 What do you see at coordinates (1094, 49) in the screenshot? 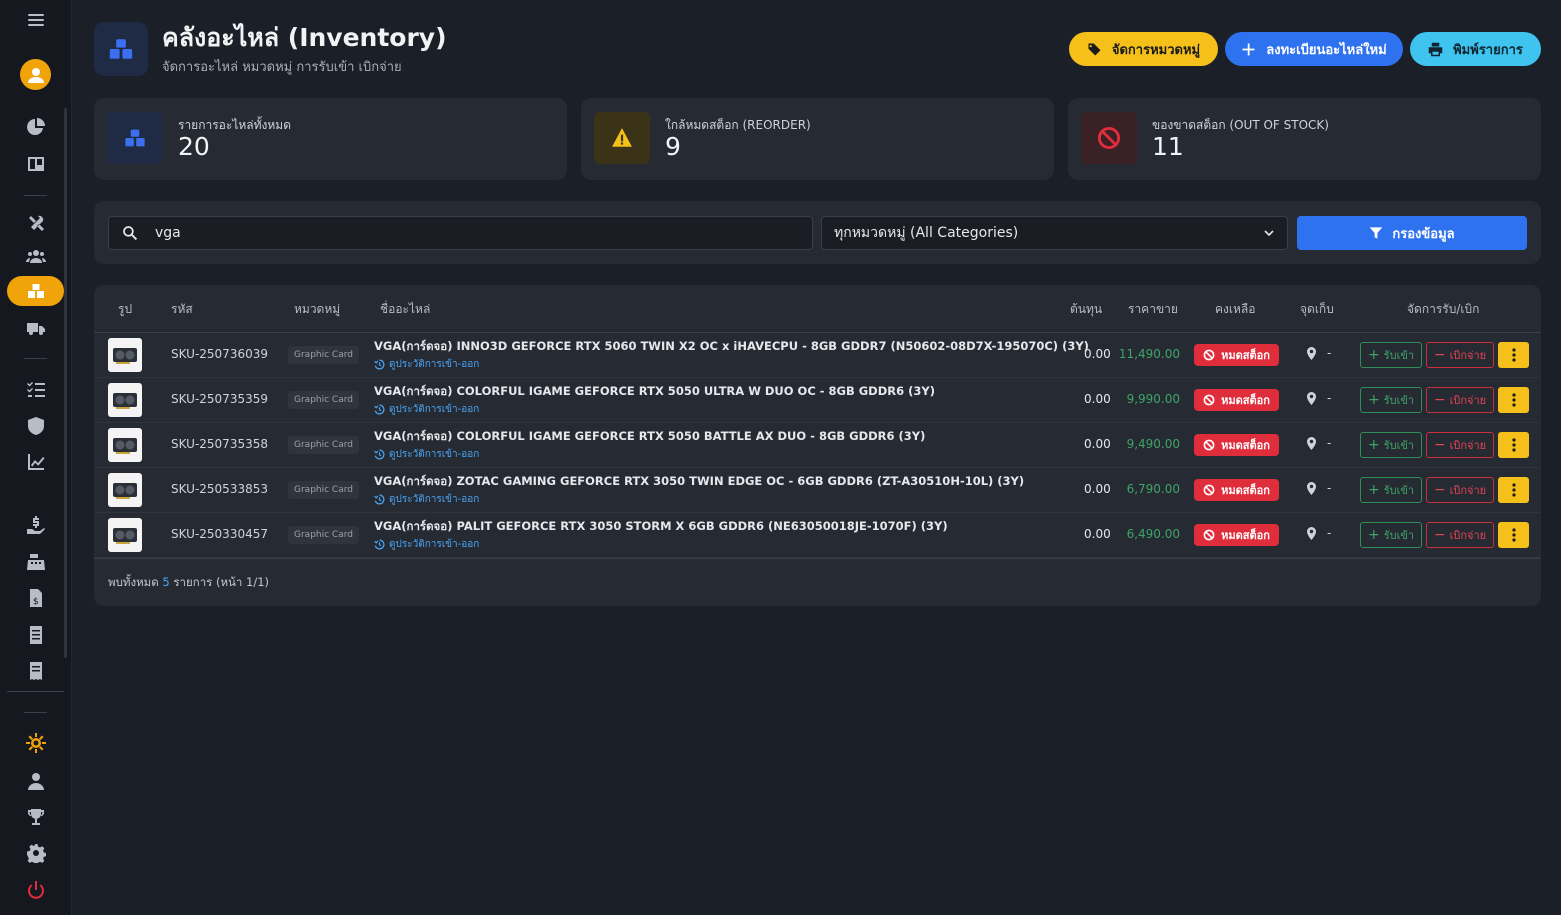
I see `tags-icon` at bounding box center [1094, 49].